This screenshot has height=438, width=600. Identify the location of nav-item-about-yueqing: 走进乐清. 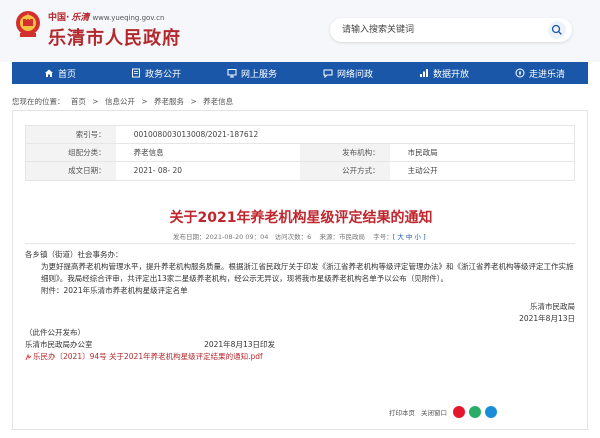
(540, 73).